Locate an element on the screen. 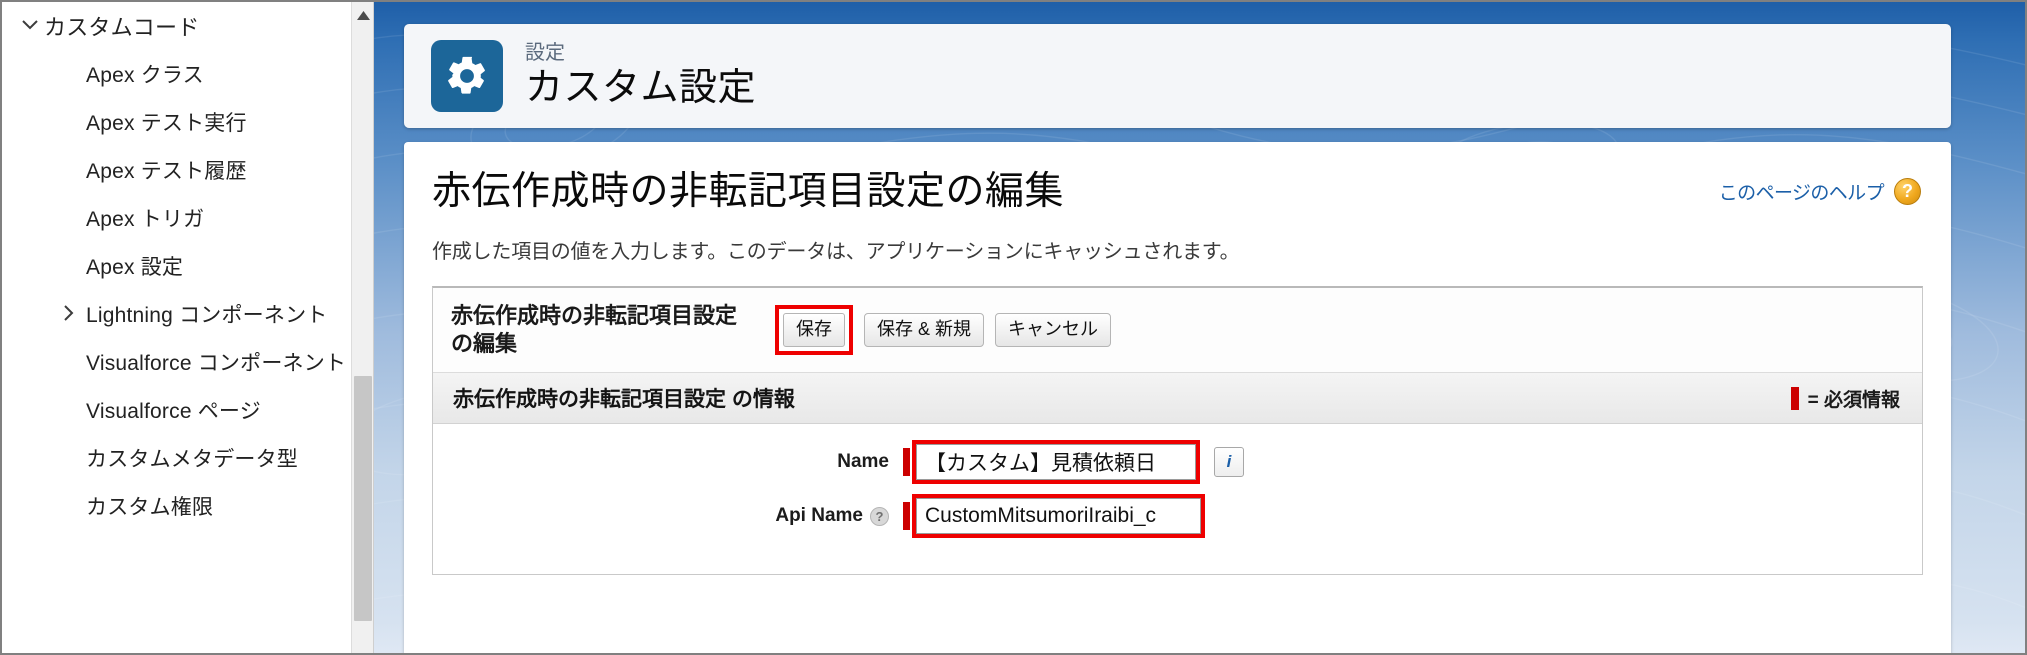  sidebar-item-label: カスタムコード is located at coordinates (122, 27).